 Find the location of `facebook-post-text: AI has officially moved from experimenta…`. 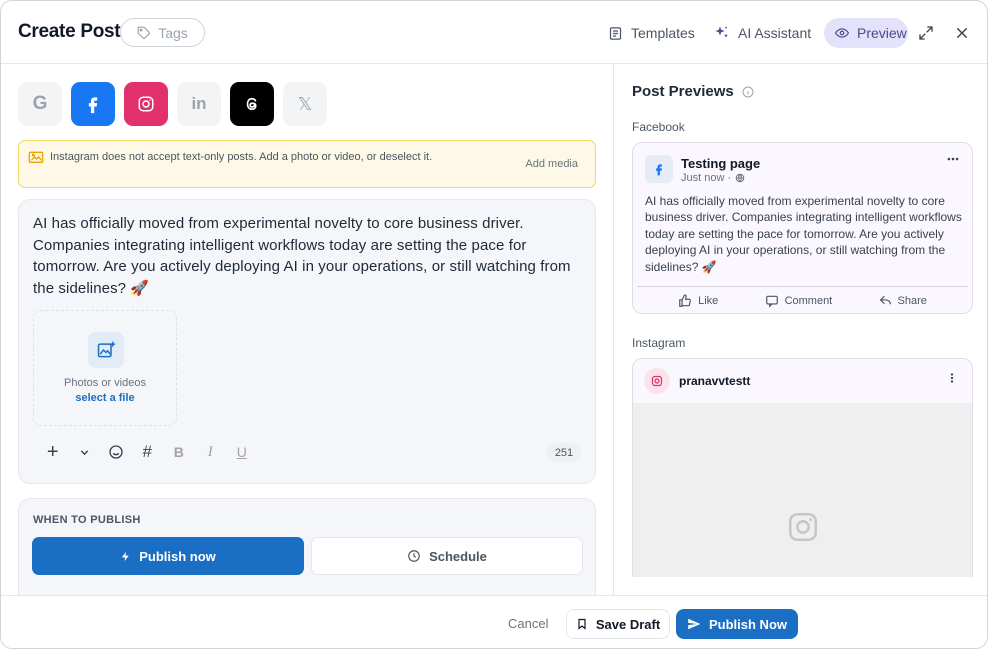

facebook-post-text: AI has officially moved from experimenta… is located at coordinates (803, 234).